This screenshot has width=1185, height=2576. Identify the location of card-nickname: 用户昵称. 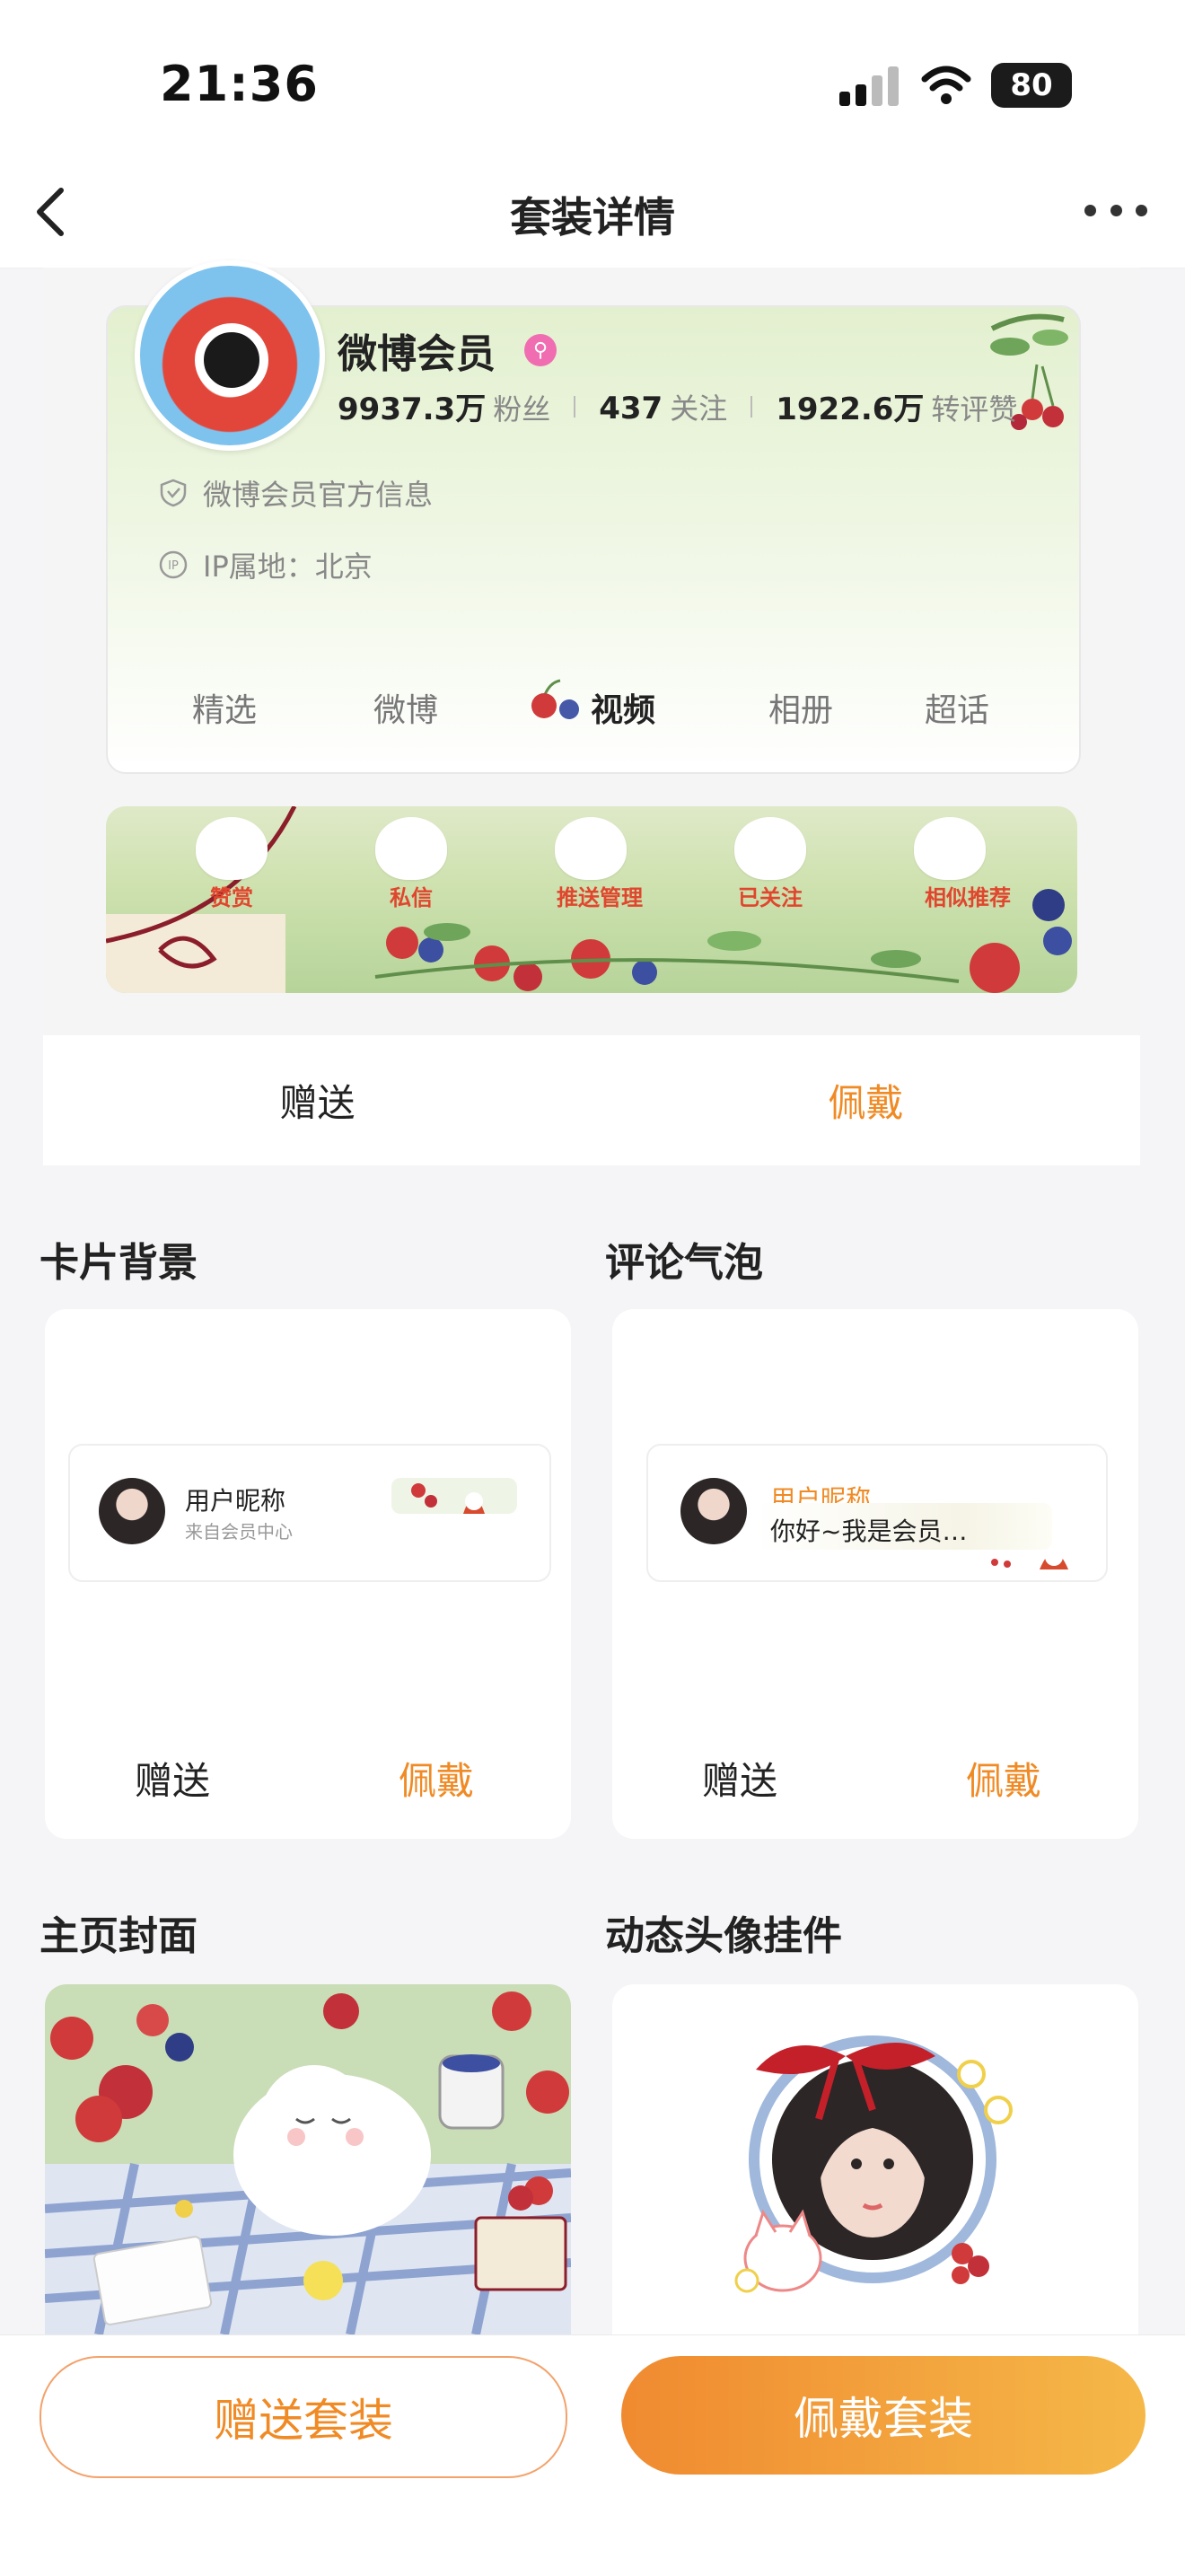
(235, 1501).